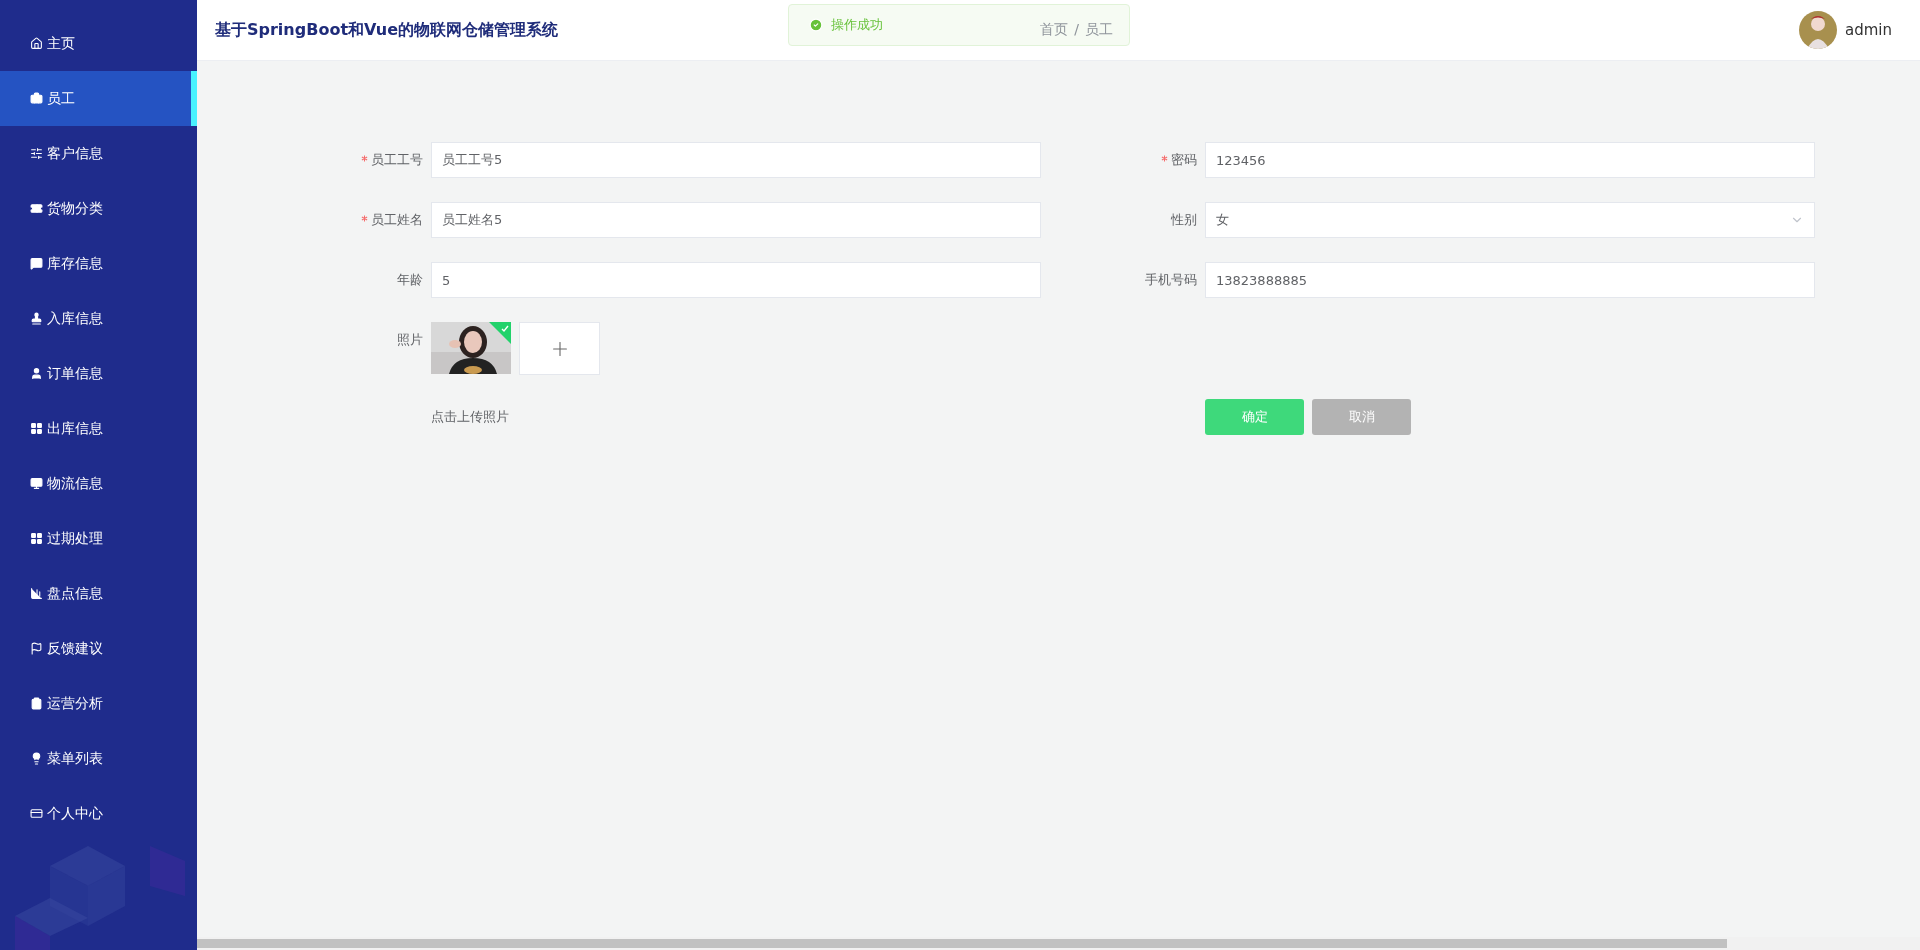 This screenshot has height=950, width=1920. What do you see at coordinates (736, 280) in the screenshot?
I see `input-field: 5` at bounding box center [736, 280].